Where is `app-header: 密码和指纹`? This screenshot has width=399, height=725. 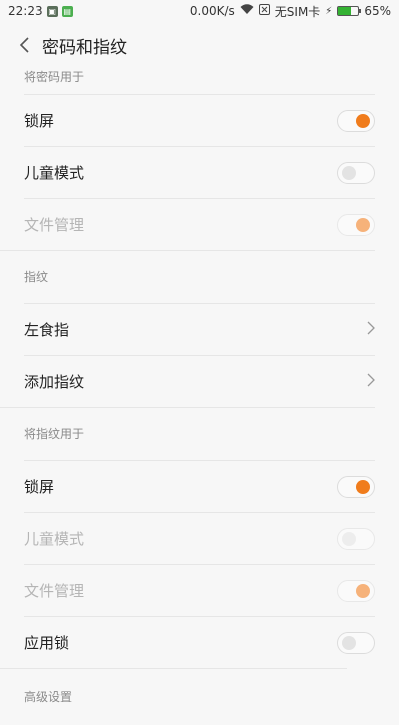 app-header: 密码和指纹 is located at coordinates (199, 45).